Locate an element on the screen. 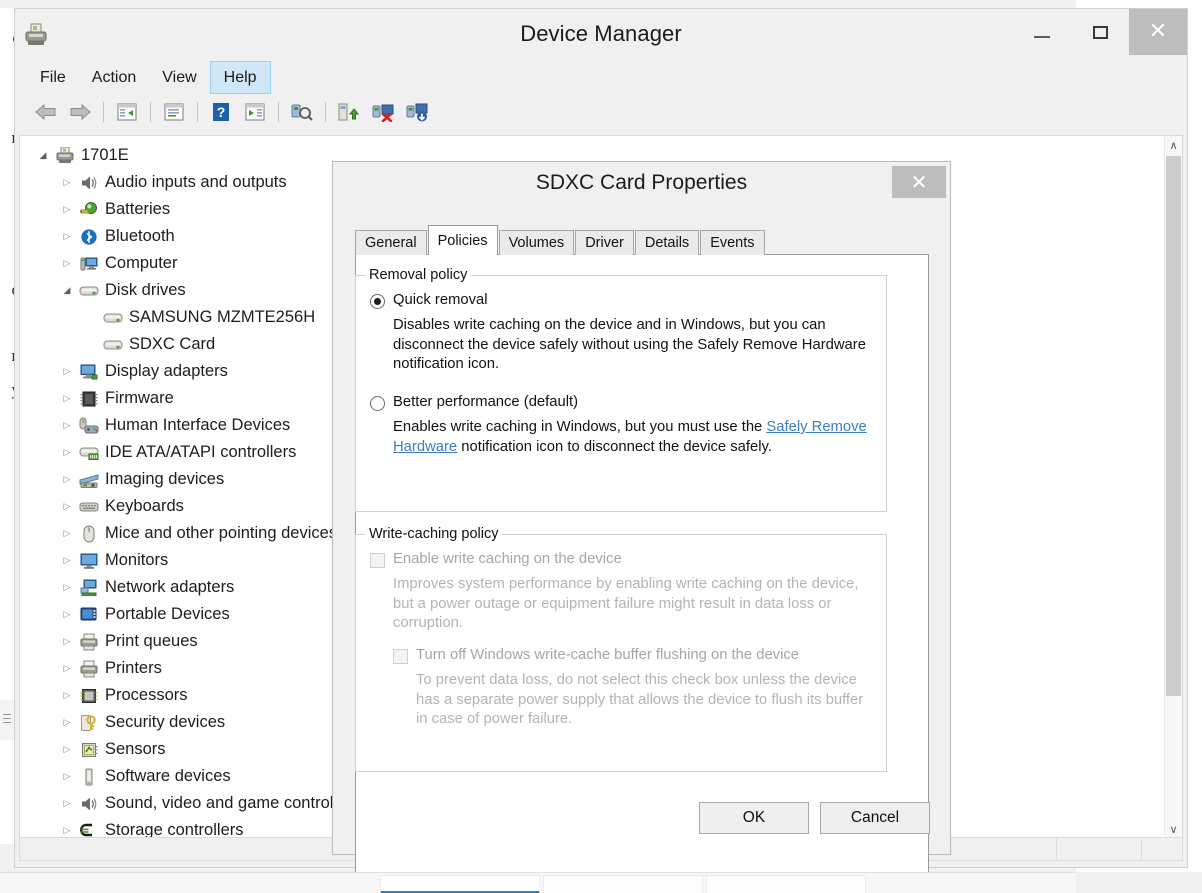 This screenshot has height=893, width=1202. menu-action: Action is located at coordinates (114, 77).